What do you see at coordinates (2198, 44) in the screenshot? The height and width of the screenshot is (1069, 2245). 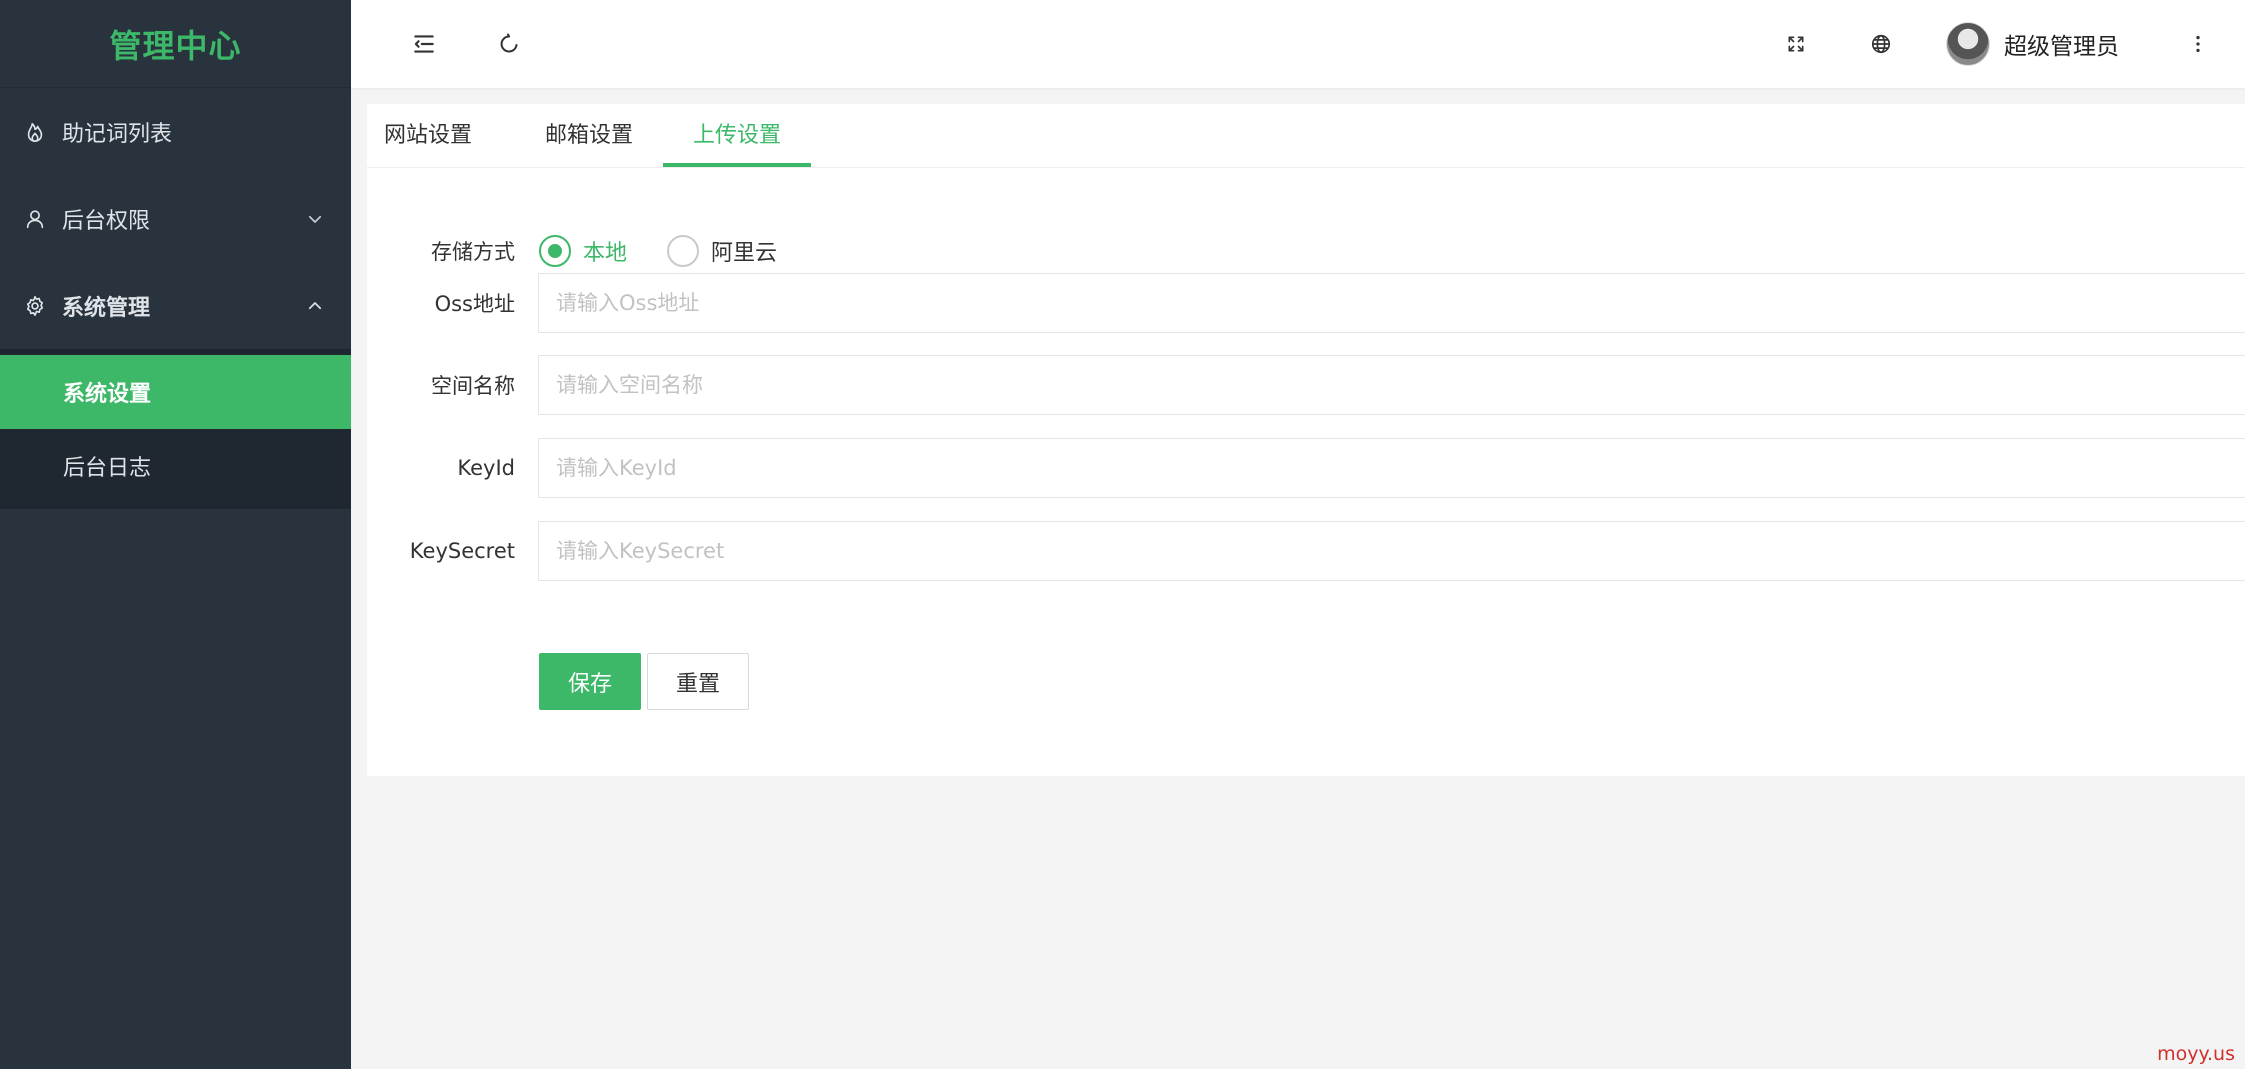 I see `more-vertical-icon` at bounding box center [2198, 44].